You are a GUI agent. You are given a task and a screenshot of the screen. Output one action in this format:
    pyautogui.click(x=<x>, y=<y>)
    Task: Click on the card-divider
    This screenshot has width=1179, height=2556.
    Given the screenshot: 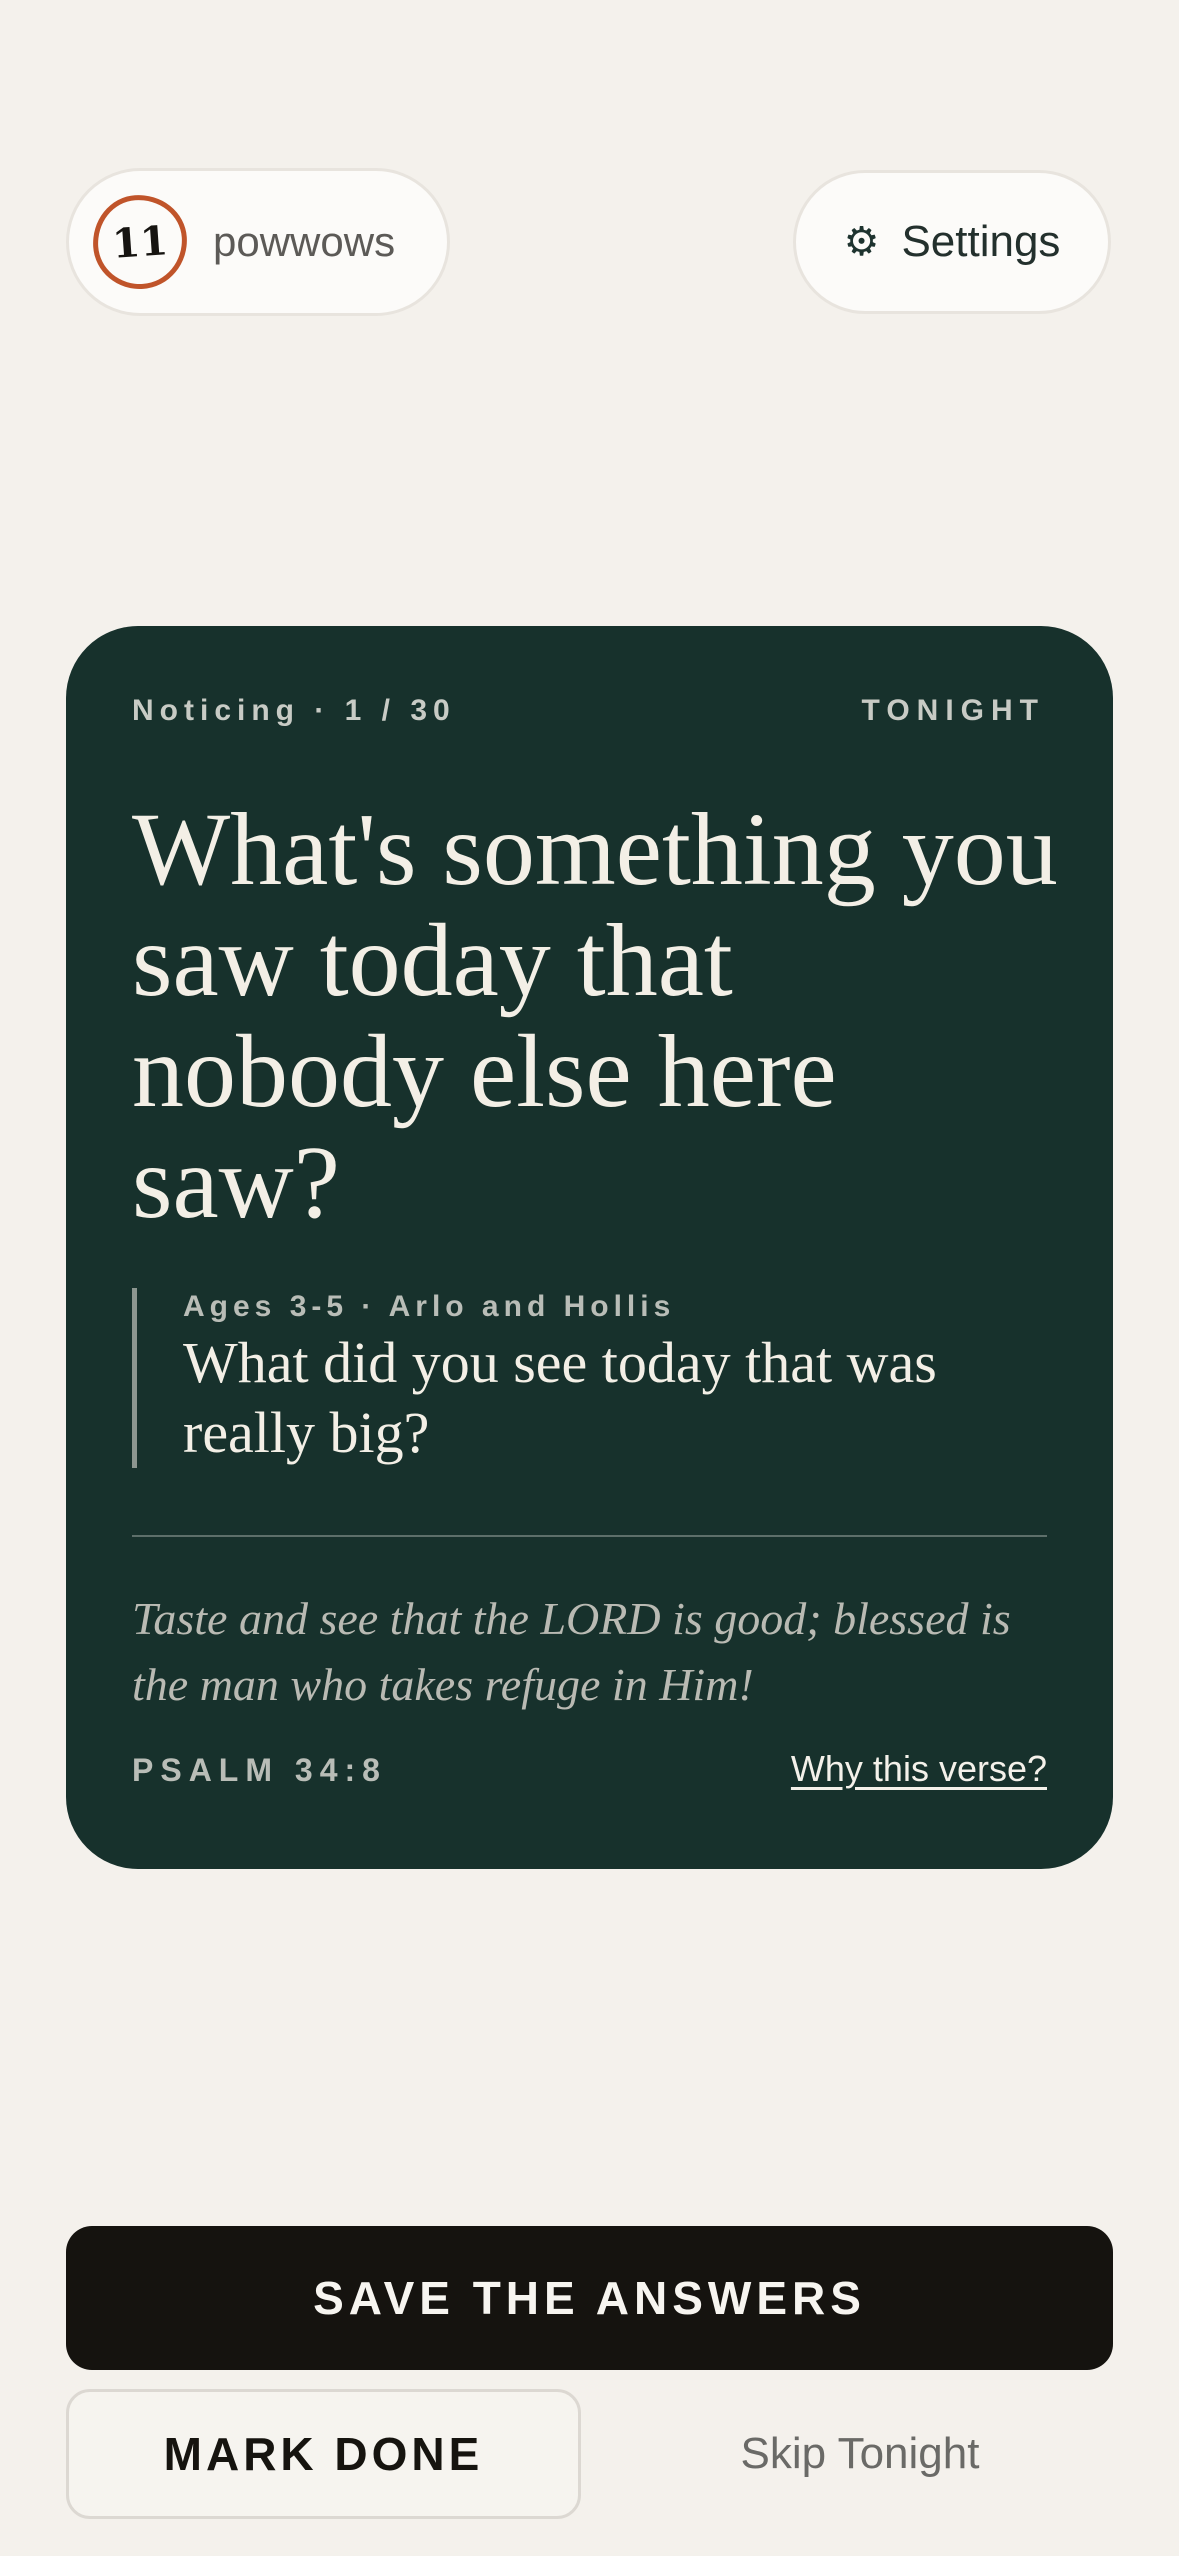 What is the action you would take?
    pyautogui.click(x=589, y=1536)
    